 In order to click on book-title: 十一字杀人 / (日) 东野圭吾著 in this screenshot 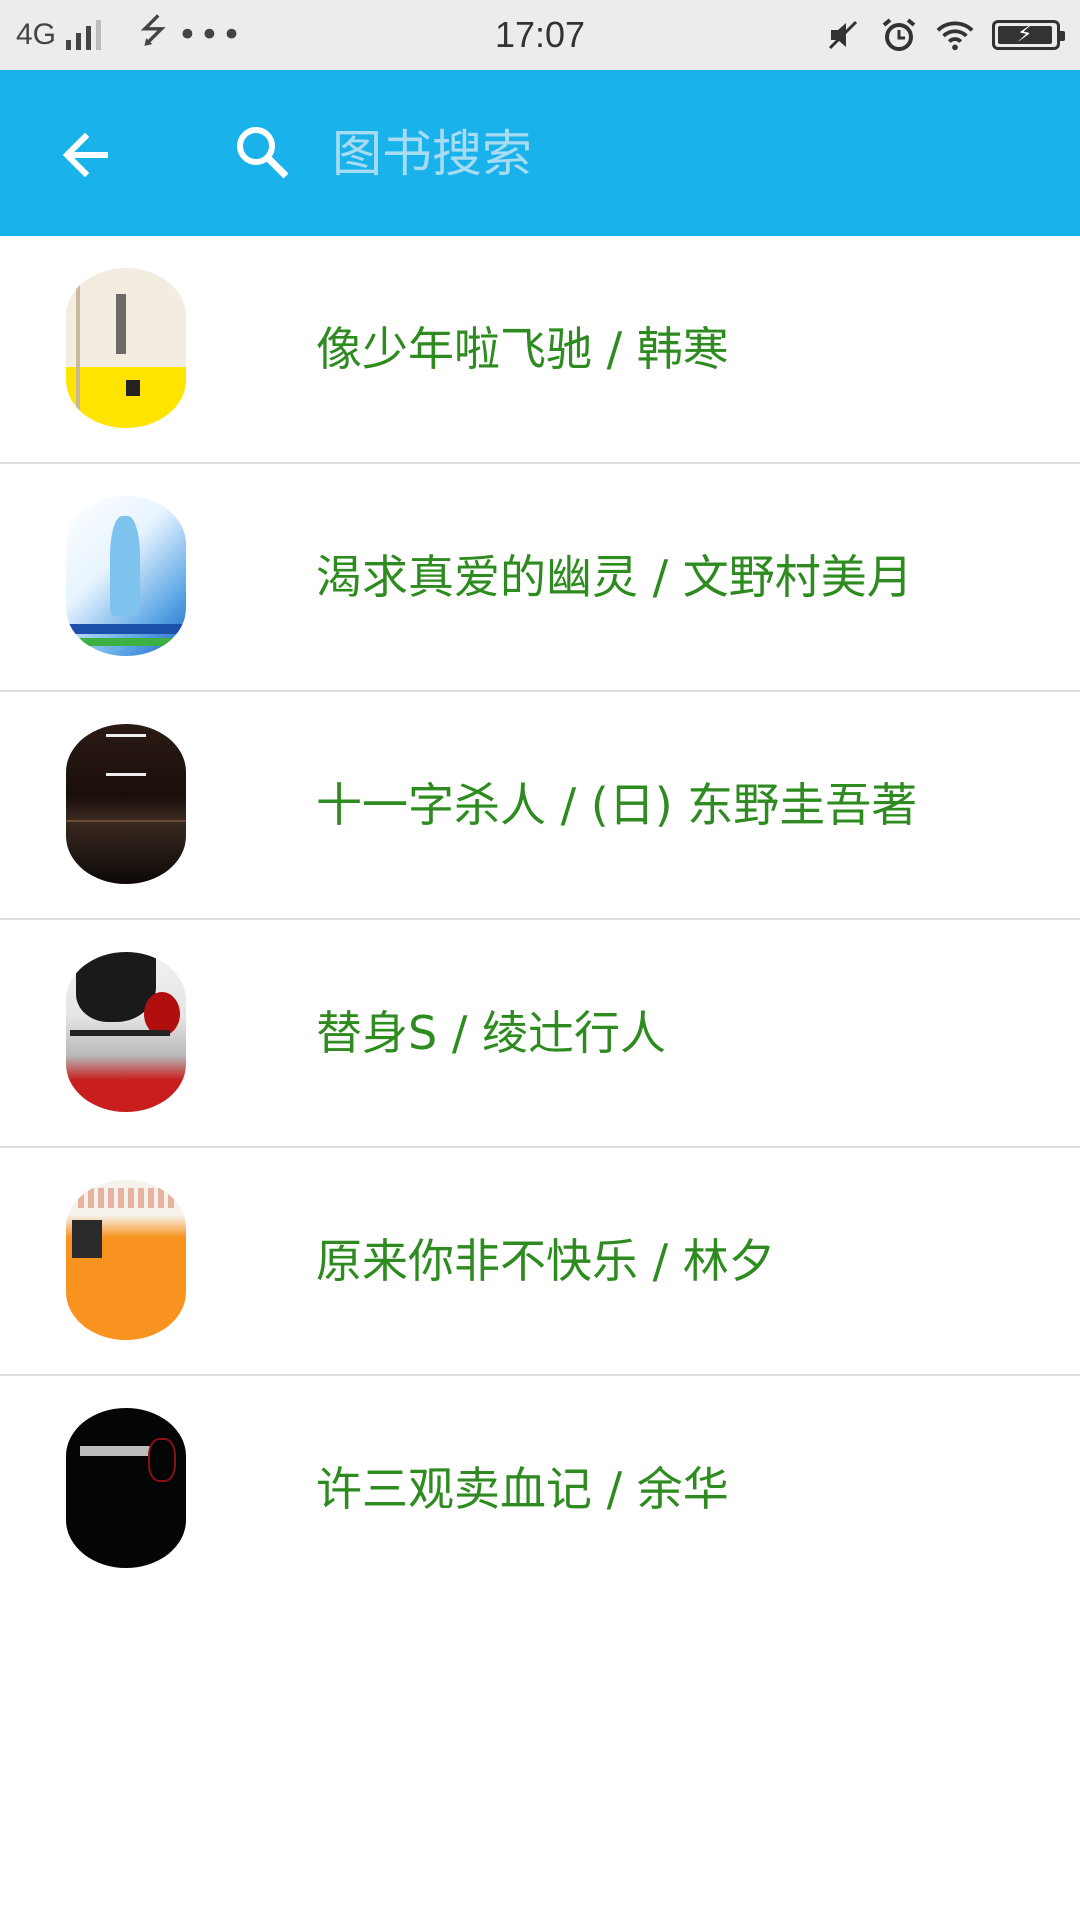, I will do `click(617, 805)`.